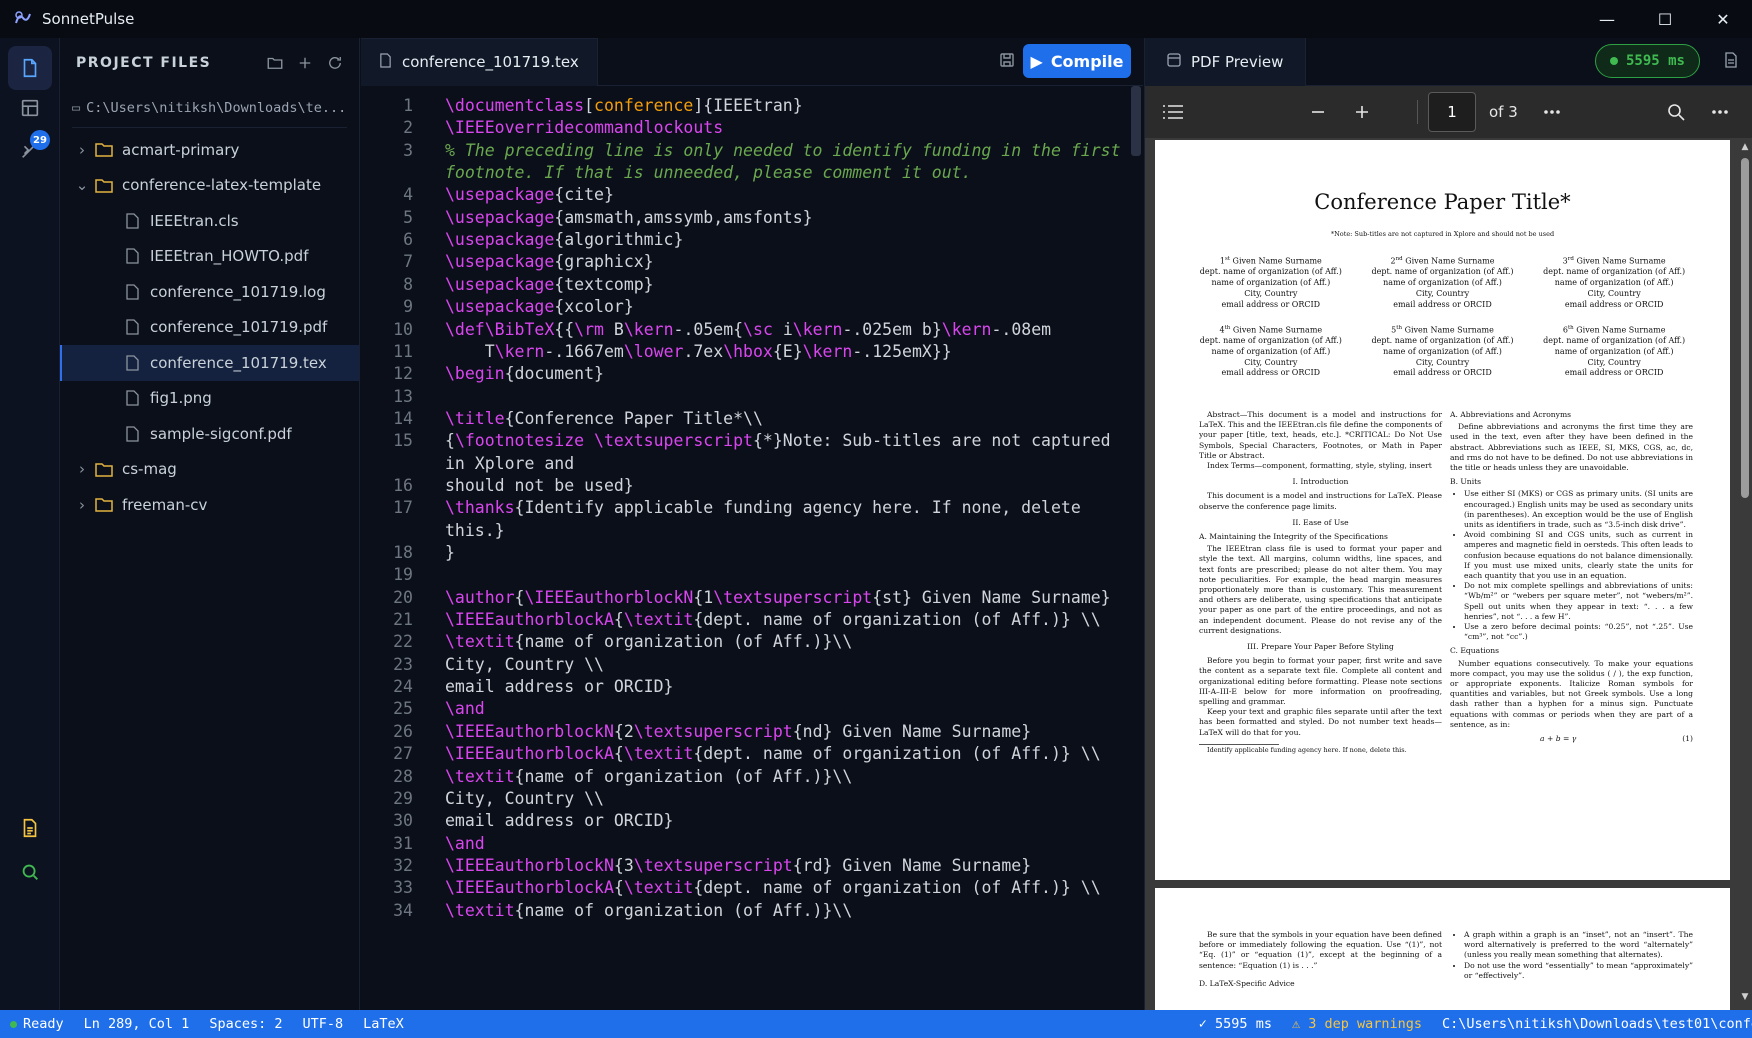  What do you see at coordinates (137, 1024) in the screenshot?
I see `cursor-position: Ln 289, Col 1` at bounding box center [137, 1024].